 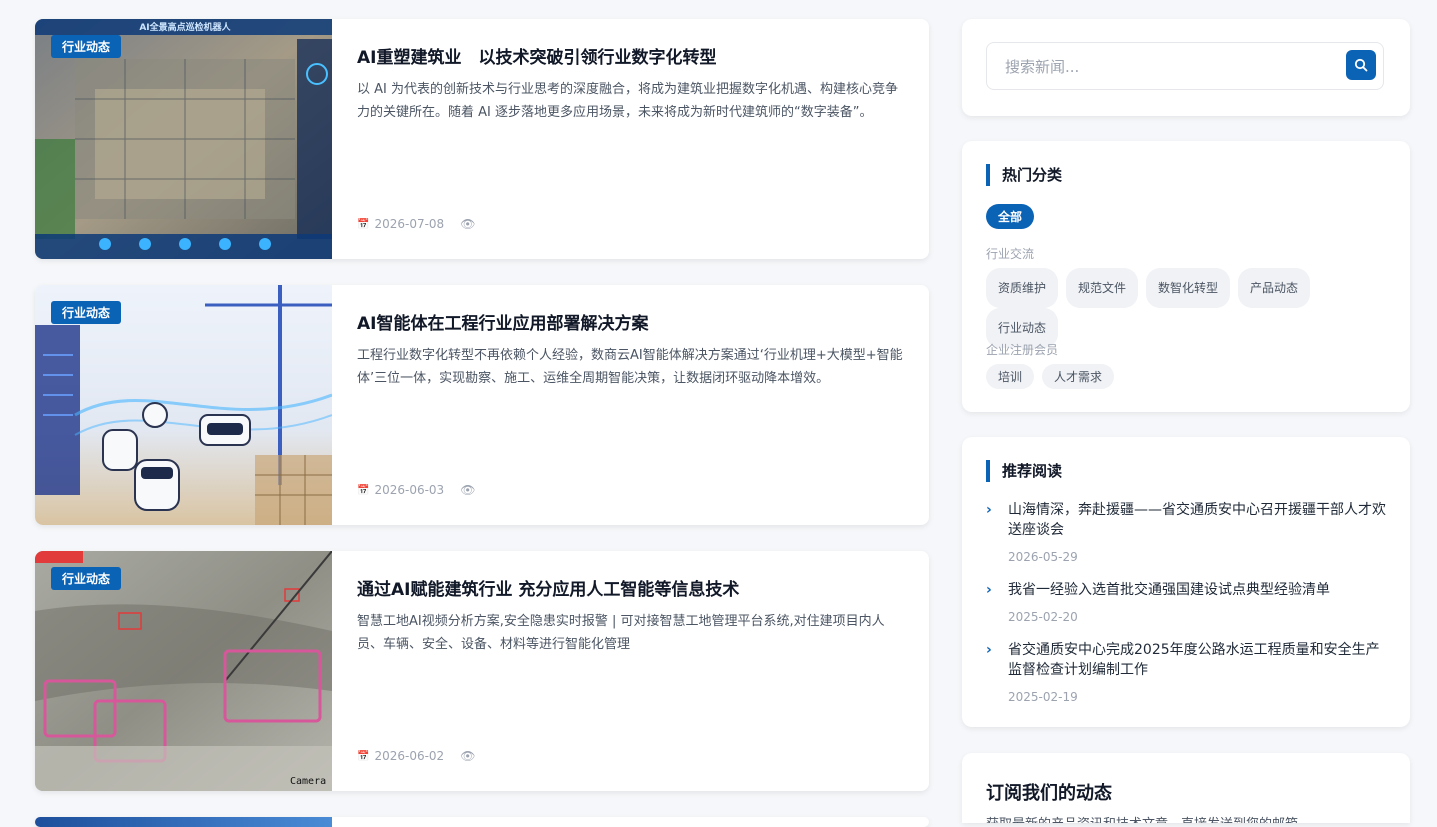 I want to click on chip-row-members: 培训 人才需求, so click(x=1054, y=376).